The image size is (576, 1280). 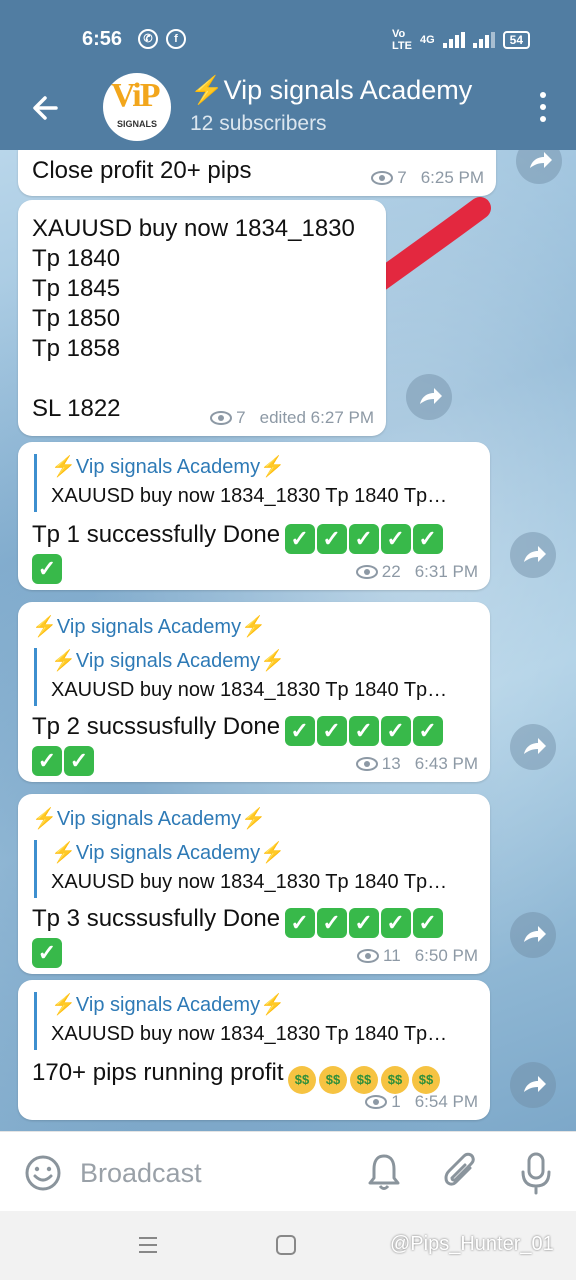 What do you see at coordinates (43, 1173) in the screenshot?
I see `emoji-icon` at bounding box center [43, 1173].